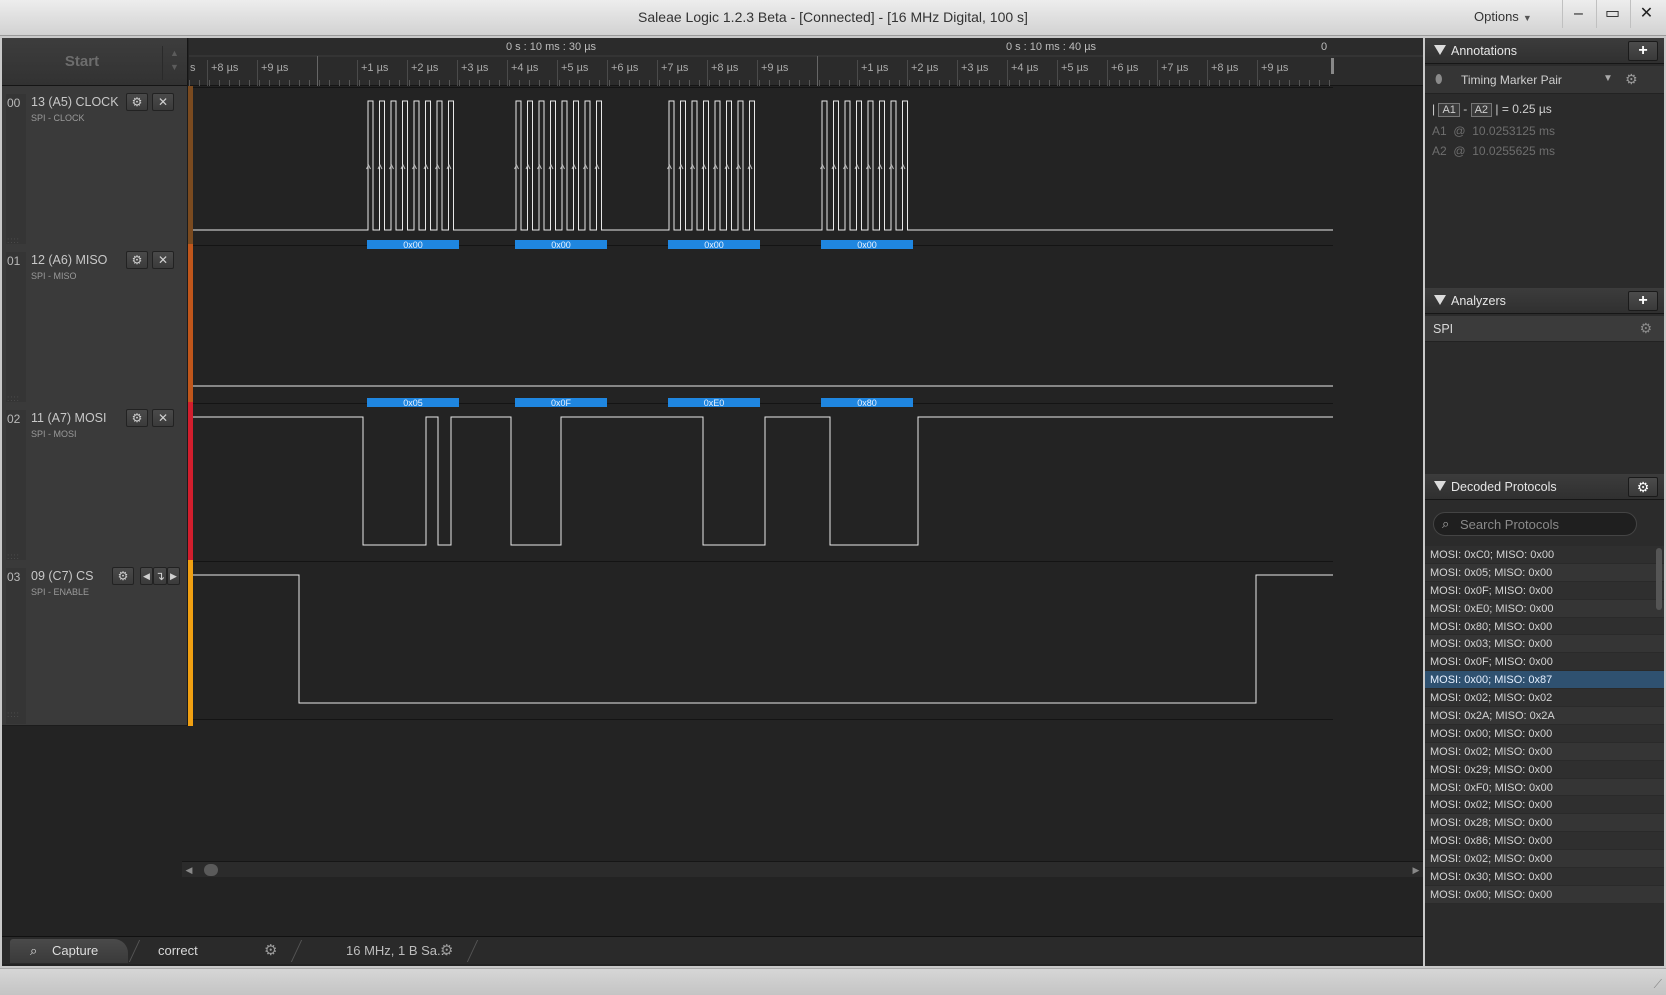 This screenshot has width=1666, height=995. I want to click on add-analyzer-button: +, so click(1643, 301).